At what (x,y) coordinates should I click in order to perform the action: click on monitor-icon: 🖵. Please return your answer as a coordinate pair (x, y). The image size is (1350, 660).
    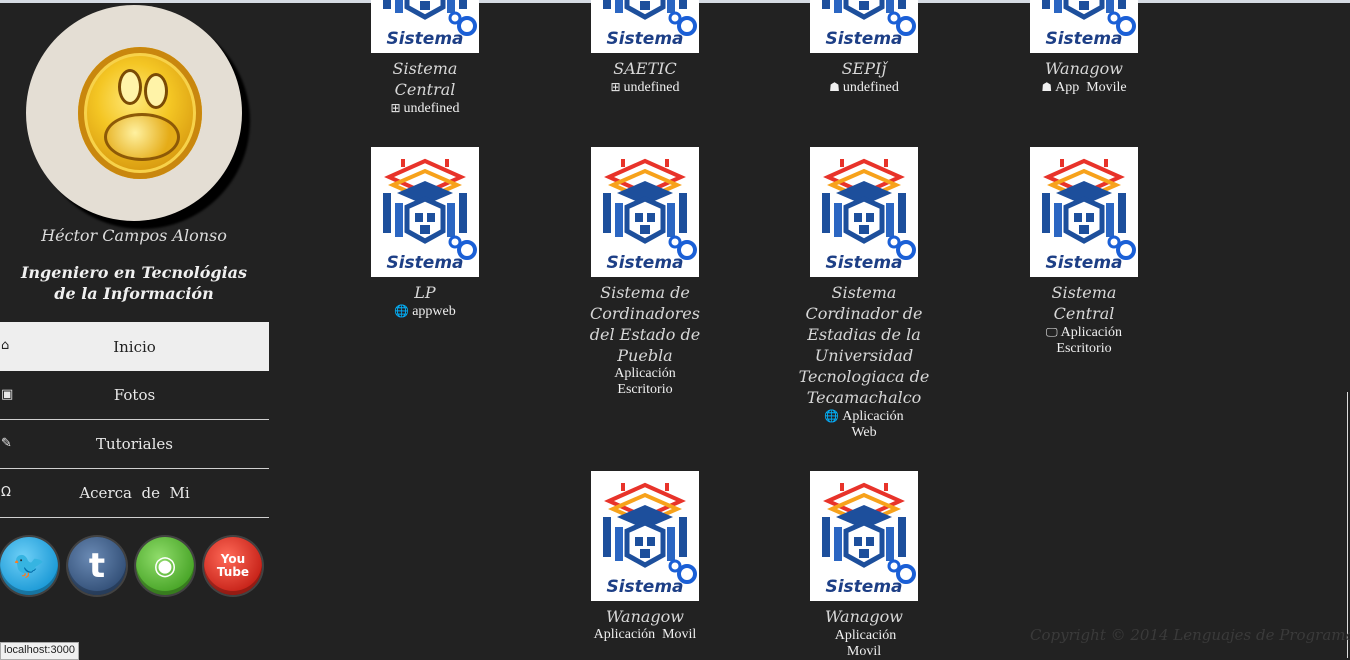
    Looking at the image, I should click on (1052, 332).